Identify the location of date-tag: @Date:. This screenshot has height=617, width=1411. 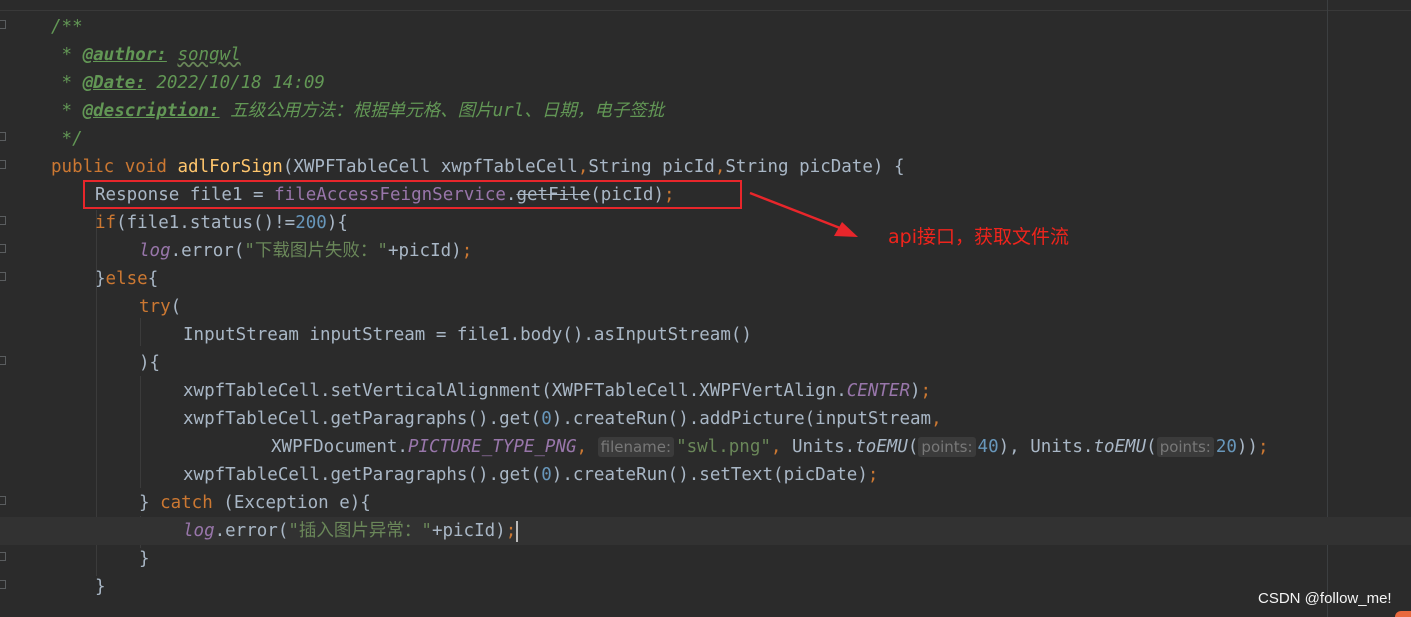
(114, 83).